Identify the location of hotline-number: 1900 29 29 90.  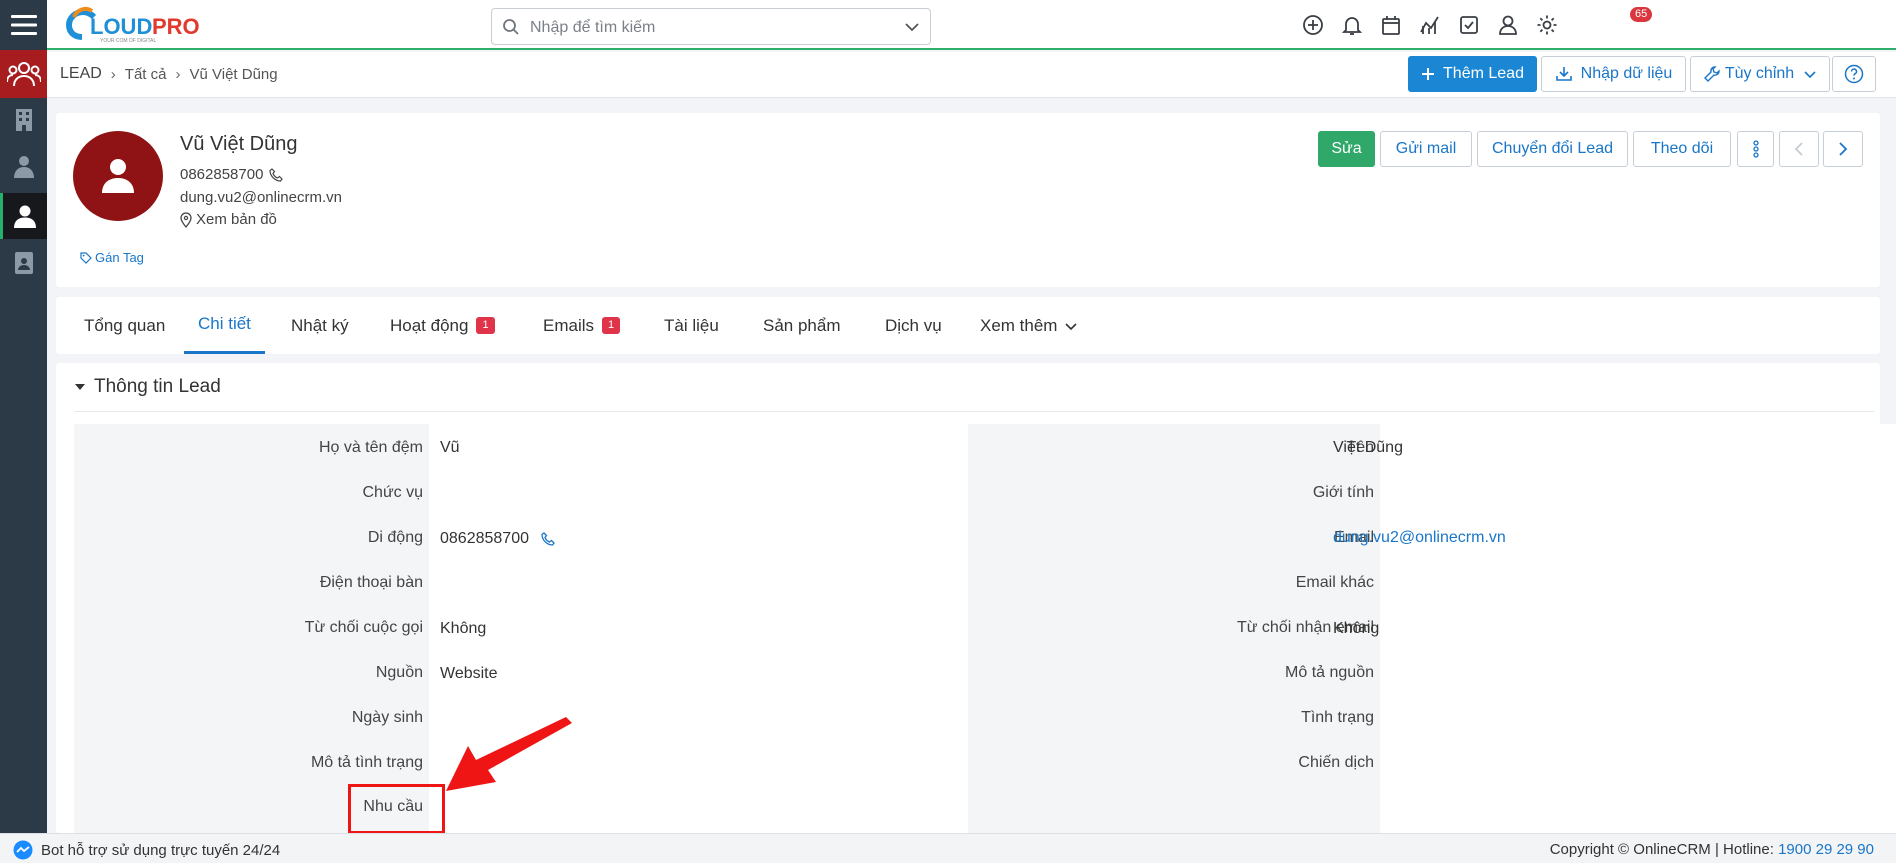
(1826, 849).